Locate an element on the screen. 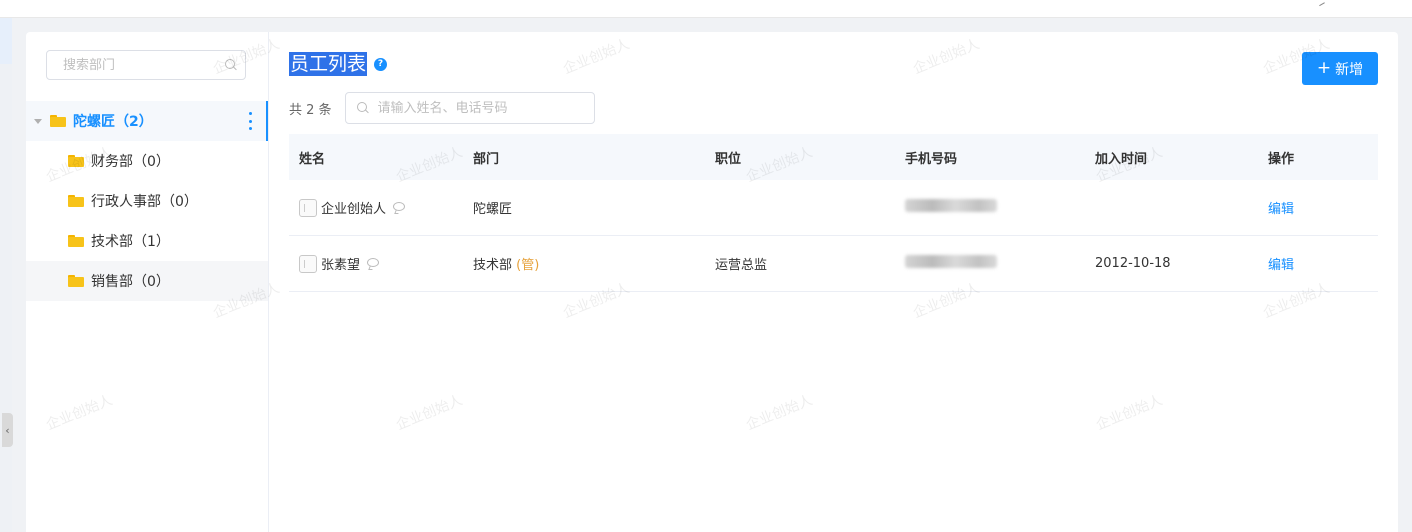 The image size is (1412, 532). caret-down-icon is located at coordinates (38, 121).